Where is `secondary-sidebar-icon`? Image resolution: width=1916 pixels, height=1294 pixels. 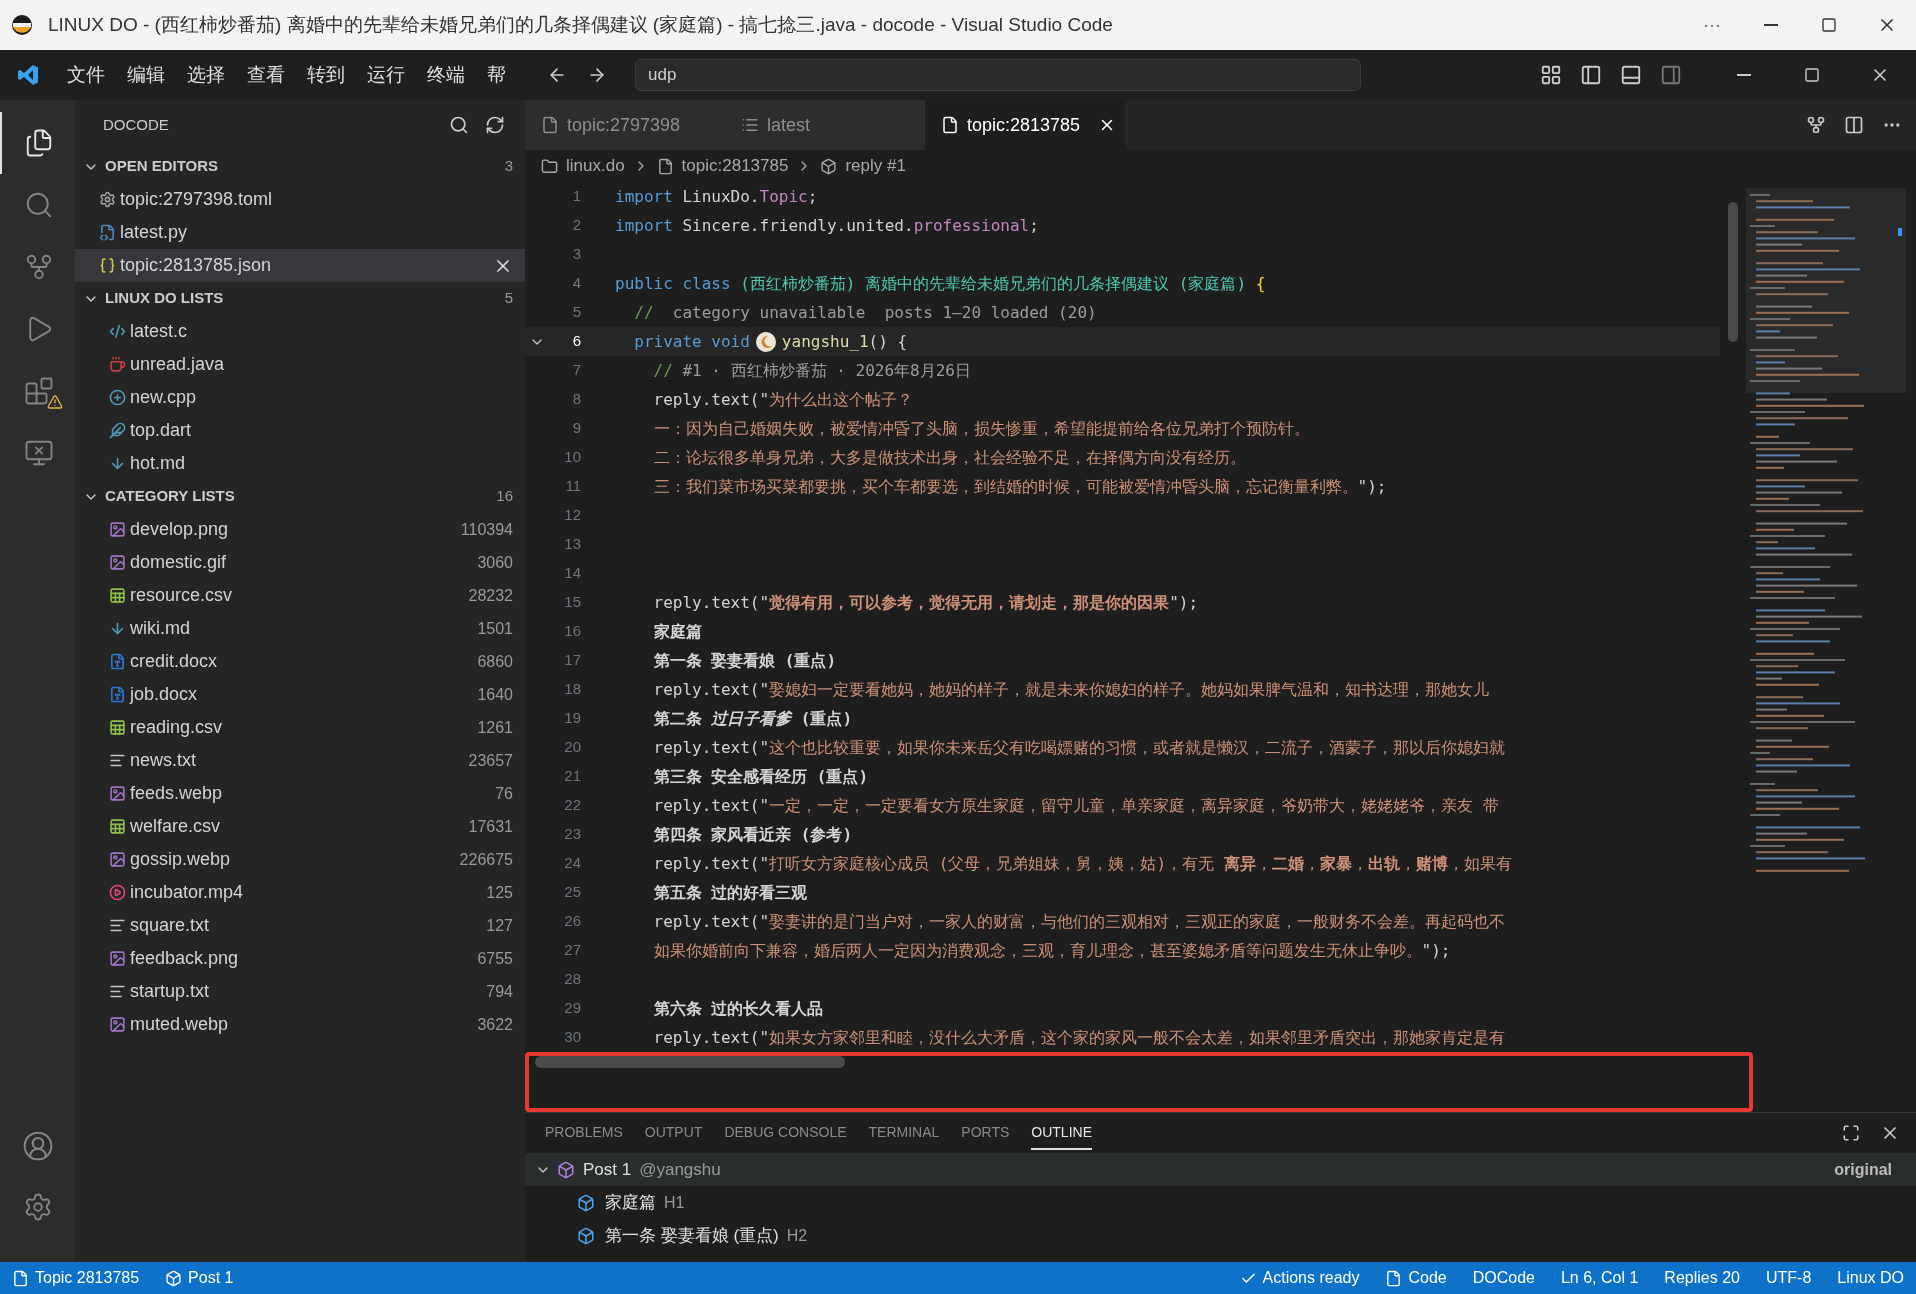 secondary-sidebar-icon is located at coordinates (1671, 75).